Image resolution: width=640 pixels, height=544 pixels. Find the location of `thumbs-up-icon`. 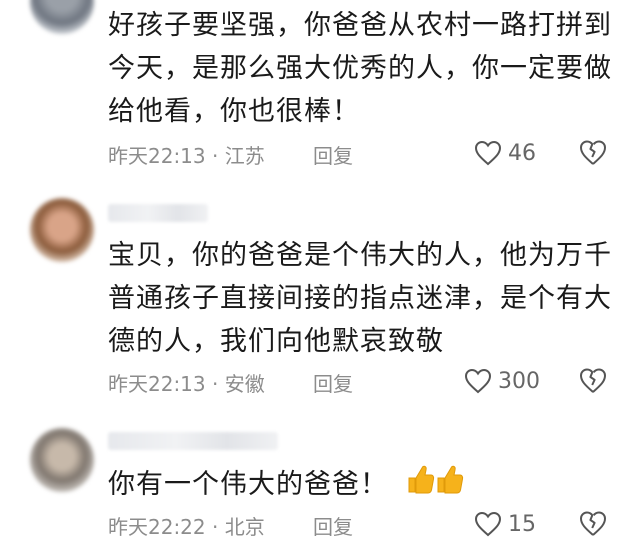

thumbs-up-icon is located at coordinates (435, 485).